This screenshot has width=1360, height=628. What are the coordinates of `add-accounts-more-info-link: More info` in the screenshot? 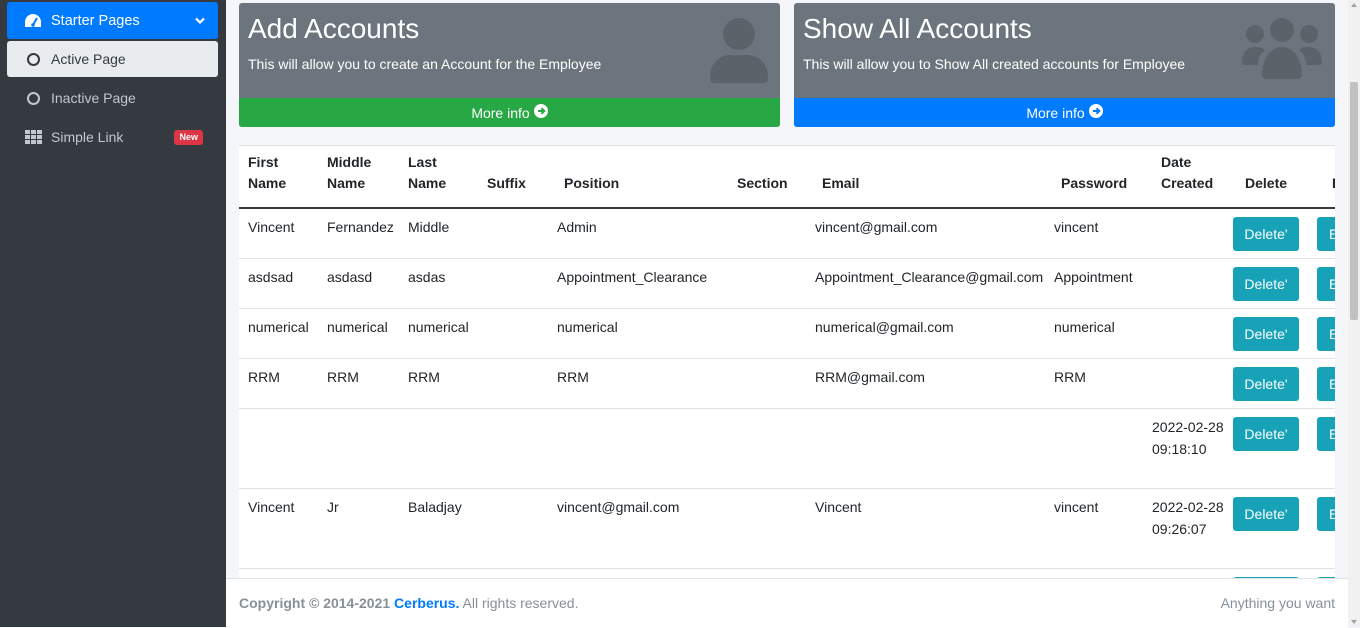 It's located at (509, 112).